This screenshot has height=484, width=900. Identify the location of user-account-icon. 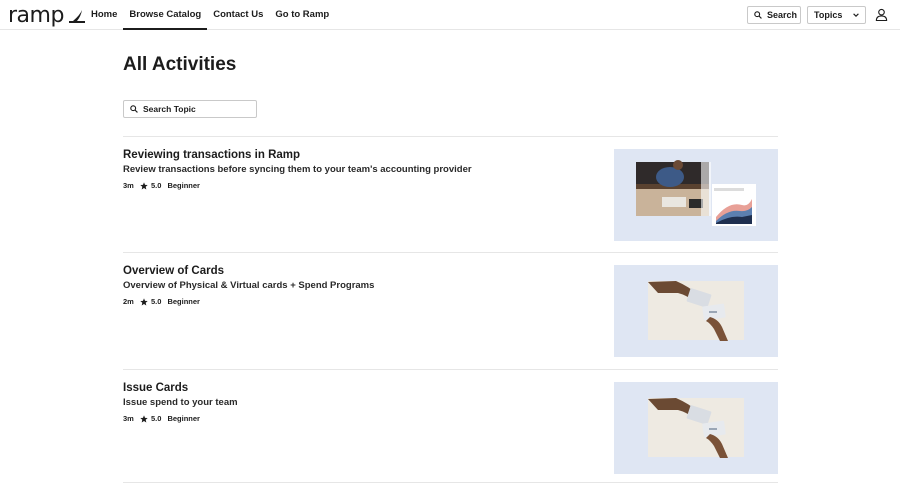
(881, 14).